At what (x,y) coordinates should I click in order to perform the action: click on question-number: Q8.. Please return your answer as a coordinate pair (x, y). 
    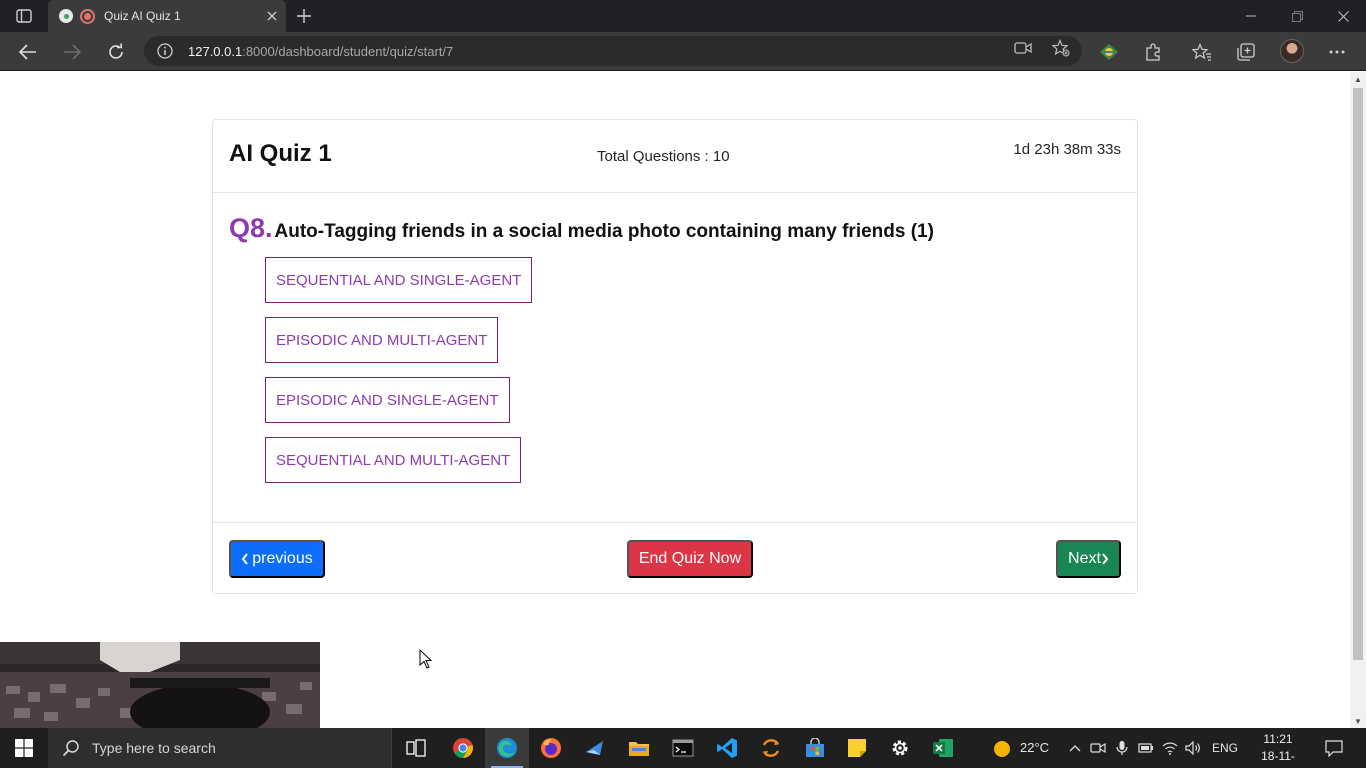
    Looking at the image, I should click on (251, 228).